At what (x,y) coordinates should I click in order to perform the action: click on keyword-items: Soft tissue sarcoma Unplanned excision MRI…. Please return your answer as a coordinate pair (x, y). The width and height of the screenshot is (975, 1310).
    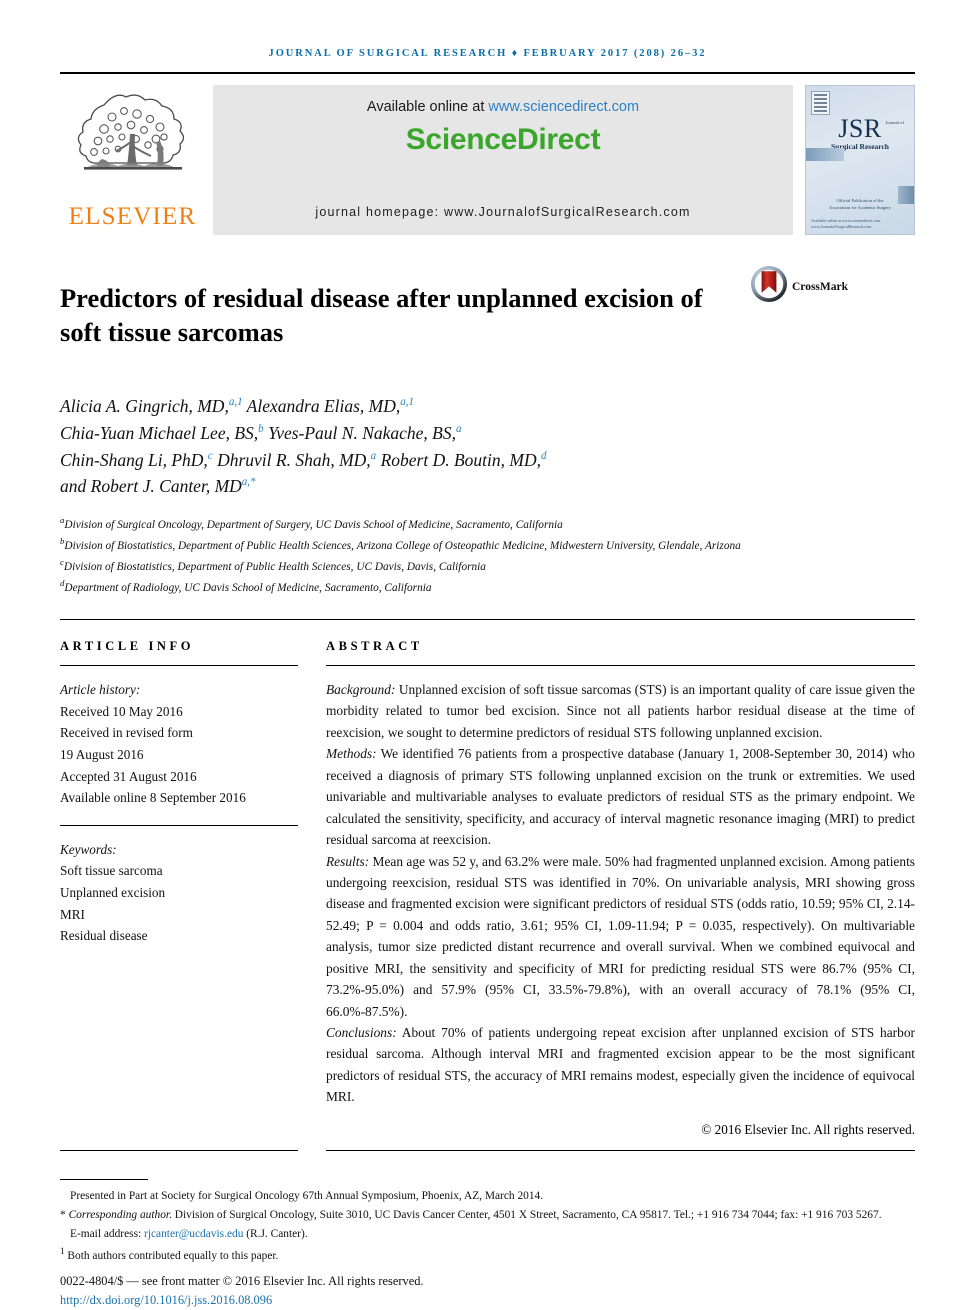
    Looking at the image, I should click on (179, 903).